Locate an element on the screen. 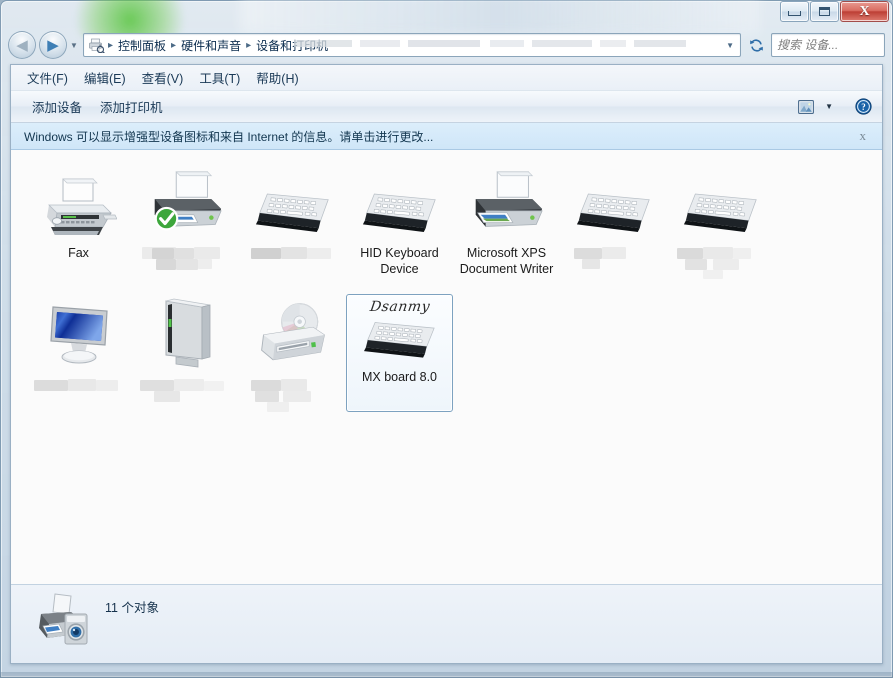 The height and width of the screenshot is (678, 893). menu-view: 查看(V) is located at coordinates (163, 77).